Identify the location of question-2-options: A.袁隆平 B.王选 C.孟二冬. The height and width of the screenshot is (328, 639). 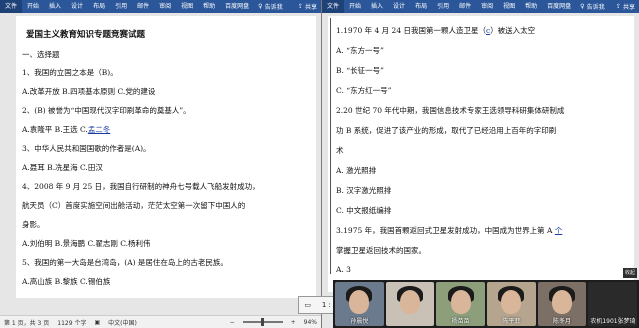
(66, 129).